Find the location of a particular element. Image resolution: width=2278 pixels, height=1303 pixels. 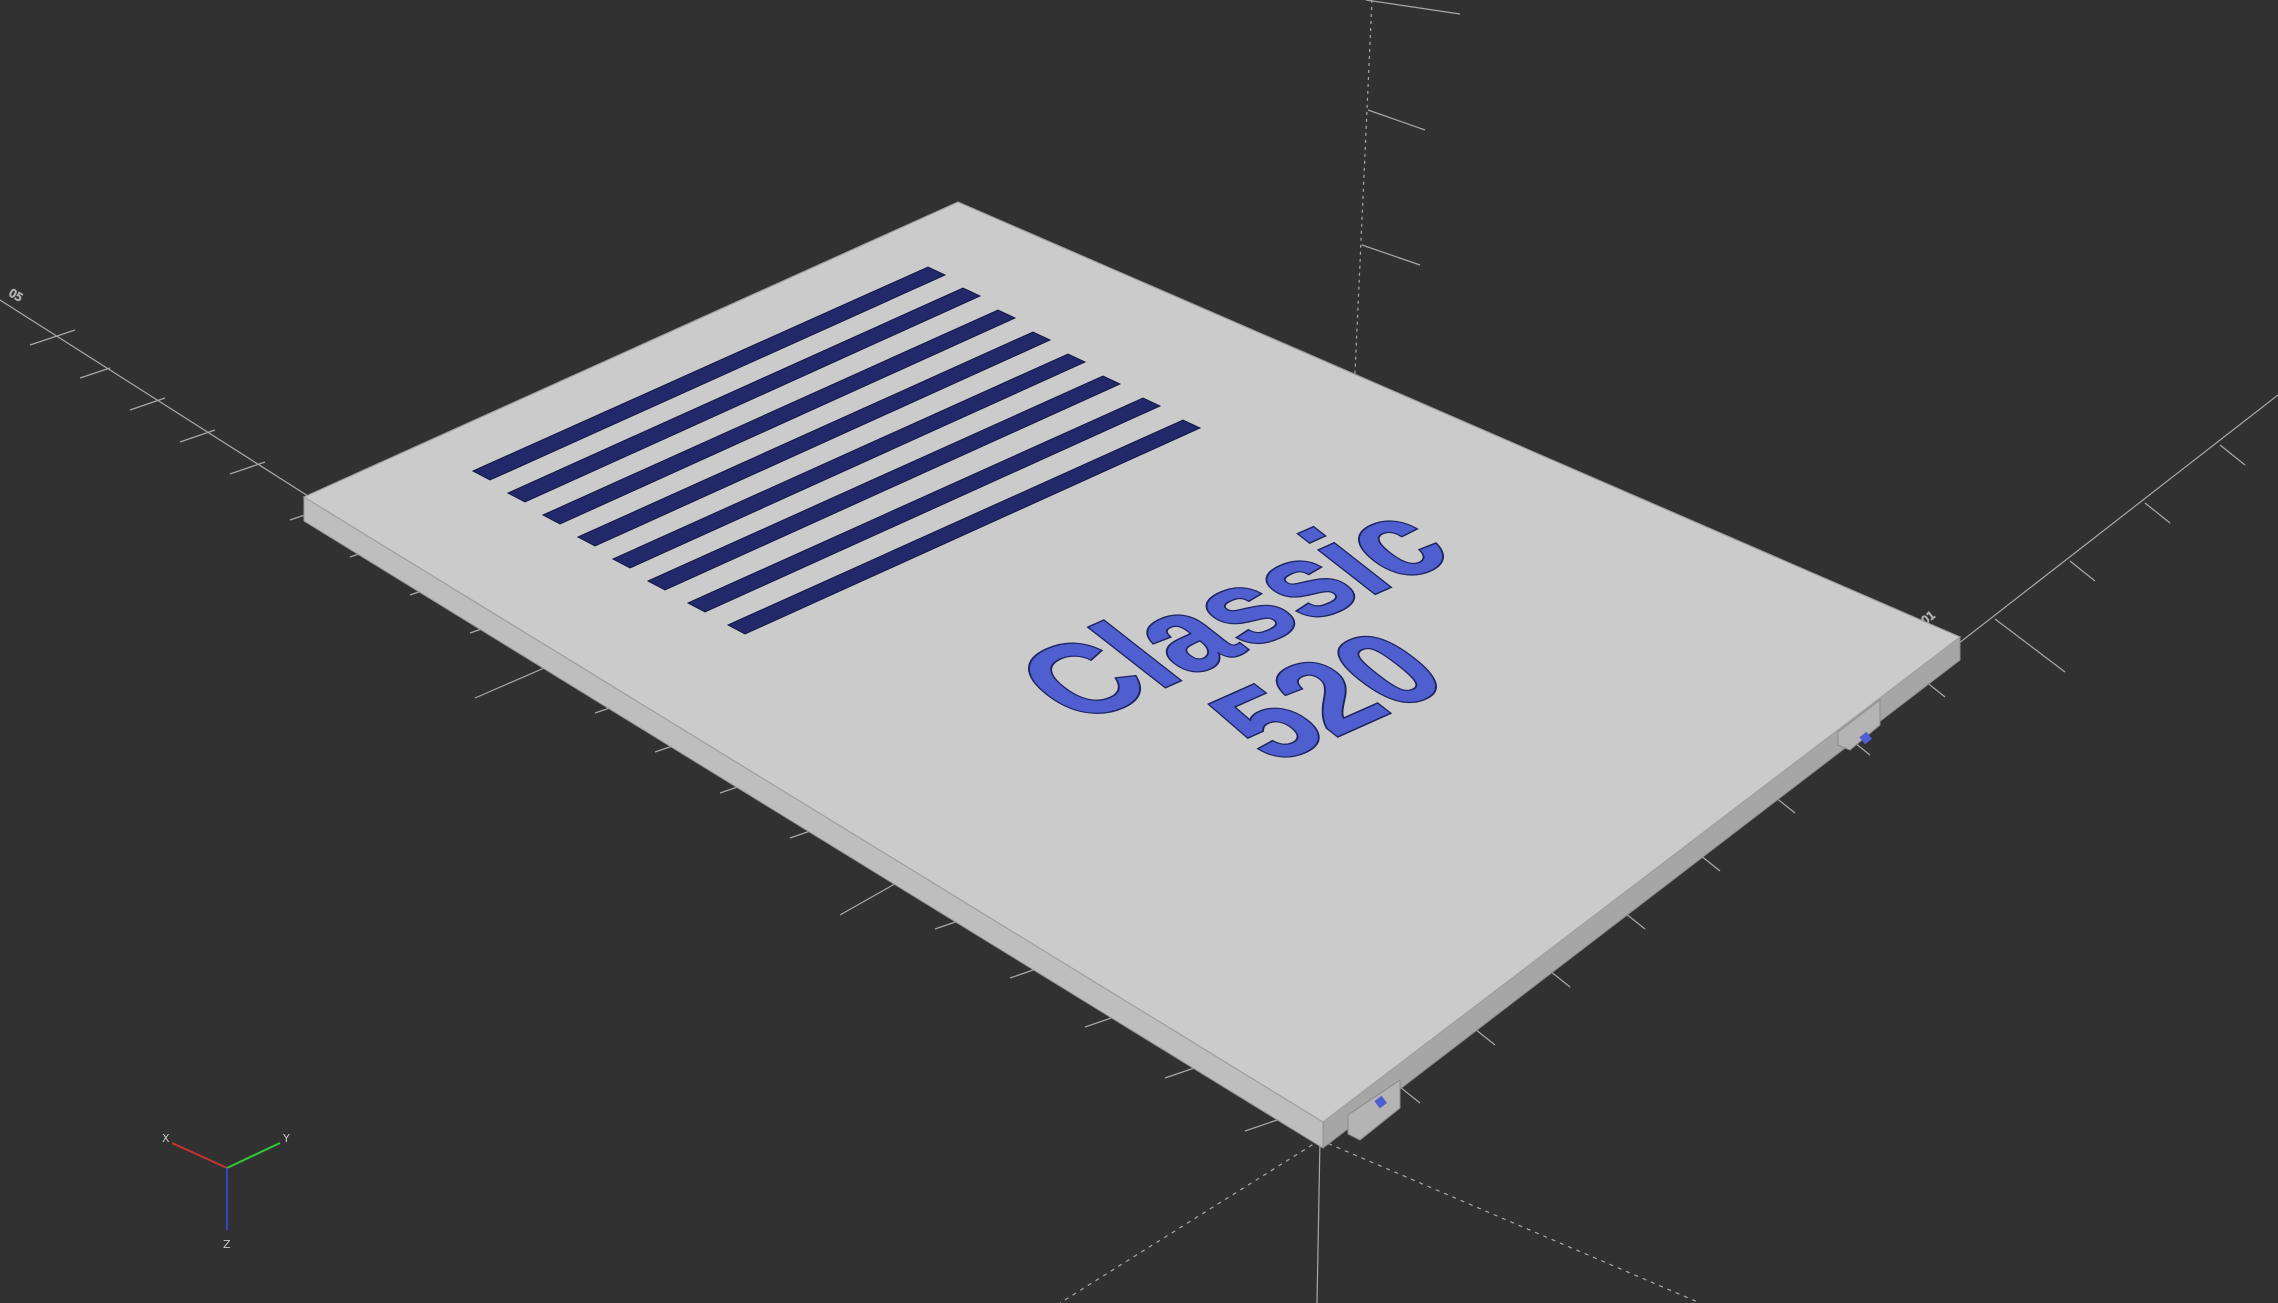

gizmo-z-label: Z is located at coordinates (227, 1244).